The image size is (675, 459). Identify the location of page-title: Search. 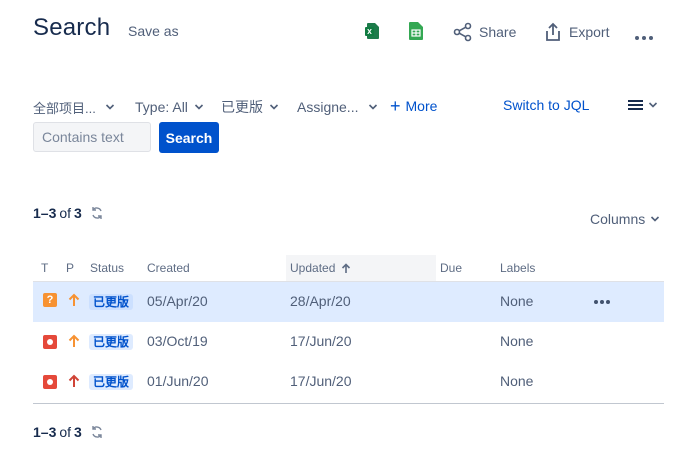
(72, 27).